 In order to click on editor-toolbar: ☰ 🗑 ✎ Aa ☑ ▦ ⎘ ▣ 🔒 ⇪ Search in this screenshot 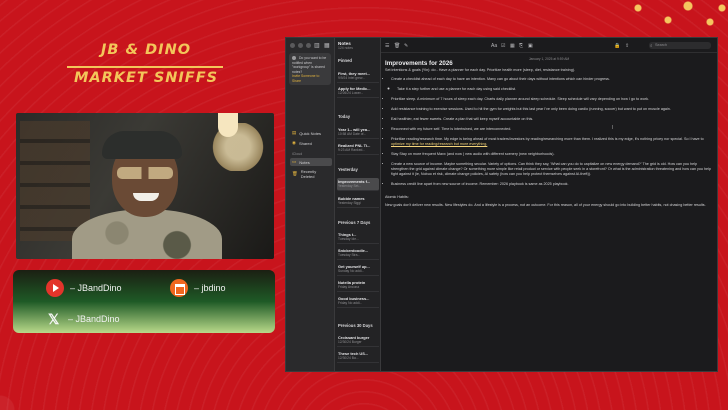, I will do `click(549, 45)`.